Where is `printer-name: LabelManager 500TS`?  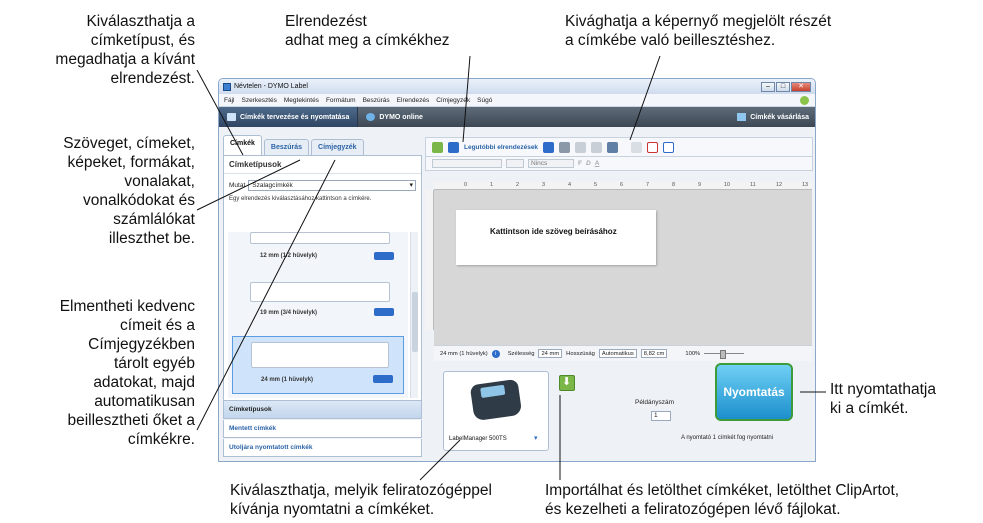
printer-name: LabelManager 500TS is located at coordinates (478, 439).